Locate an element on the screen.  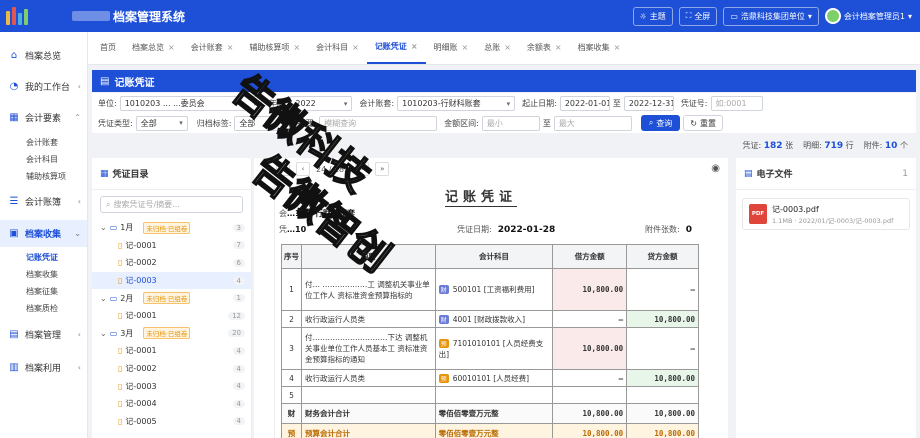
tree-voucher-node: ▯ 记-0001 12 is located at coordinates (171, 316).